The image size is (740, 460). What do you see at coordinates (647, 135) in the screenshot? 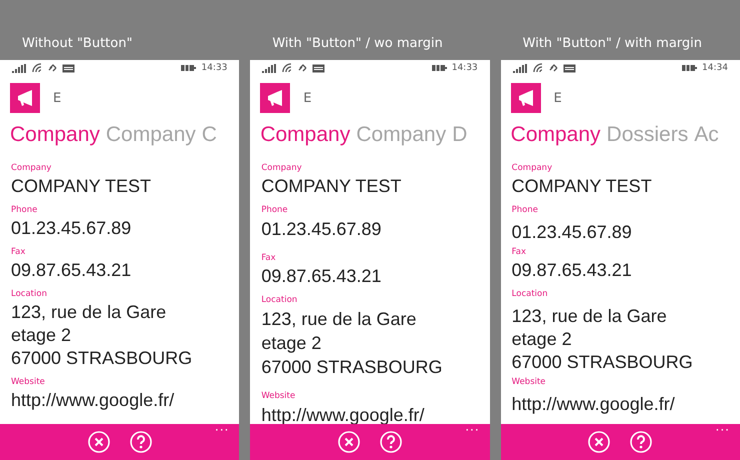
I see `pivot-tab: Dossiers` at bounding box center [647, 135].